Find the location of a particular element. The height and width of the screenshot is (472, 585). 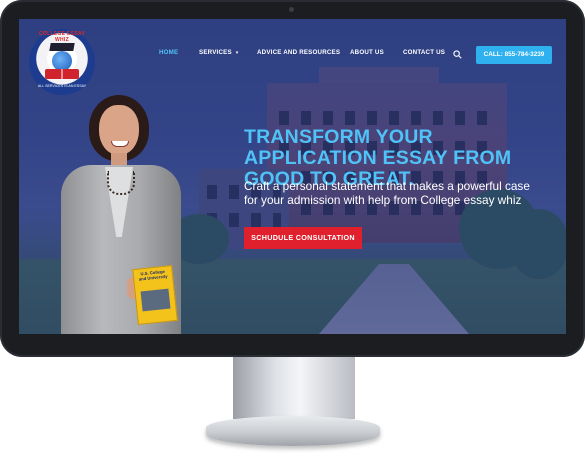

nav-contact-us: CONTACT US is located at coordinates (424, 52).